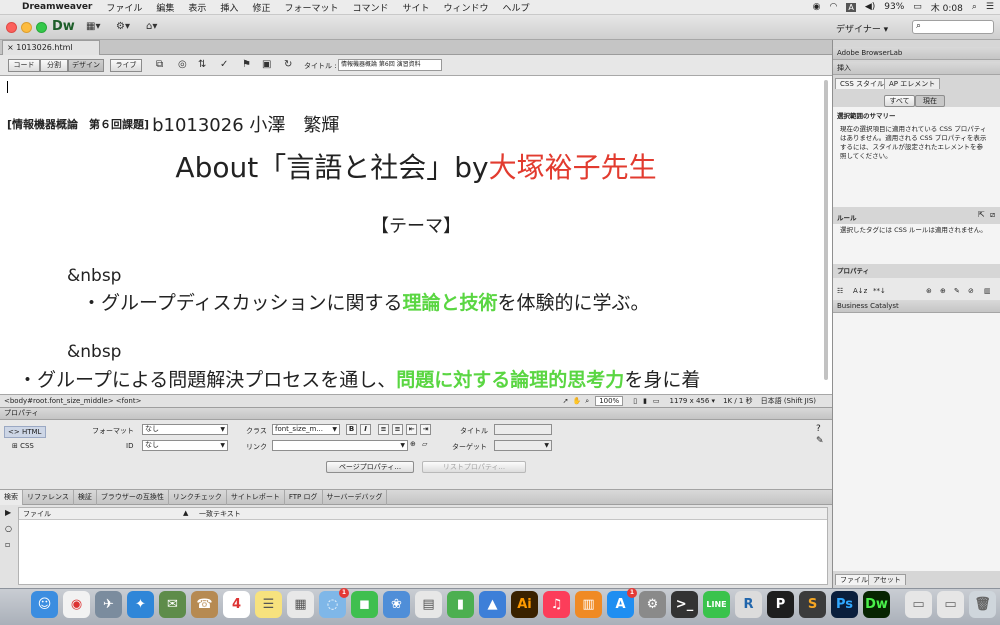 The height and width of the screenshot is (625, 1000). I want to click on photos-icon: ❀, so click(396, 604).